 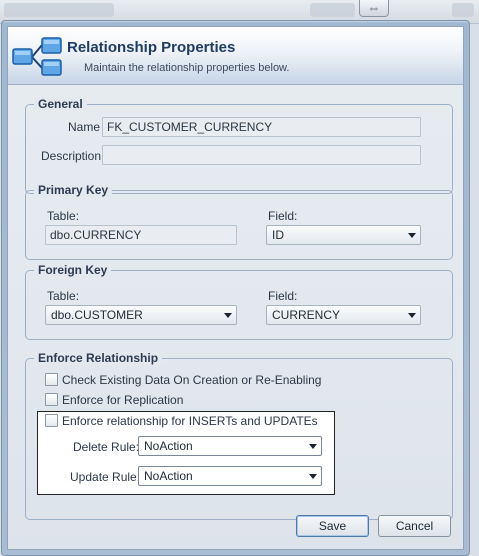 What do you see at coordinates (283, 216) in the screenshot?
I see `pk-field-label: Field:` at bounding box center [283, 216].